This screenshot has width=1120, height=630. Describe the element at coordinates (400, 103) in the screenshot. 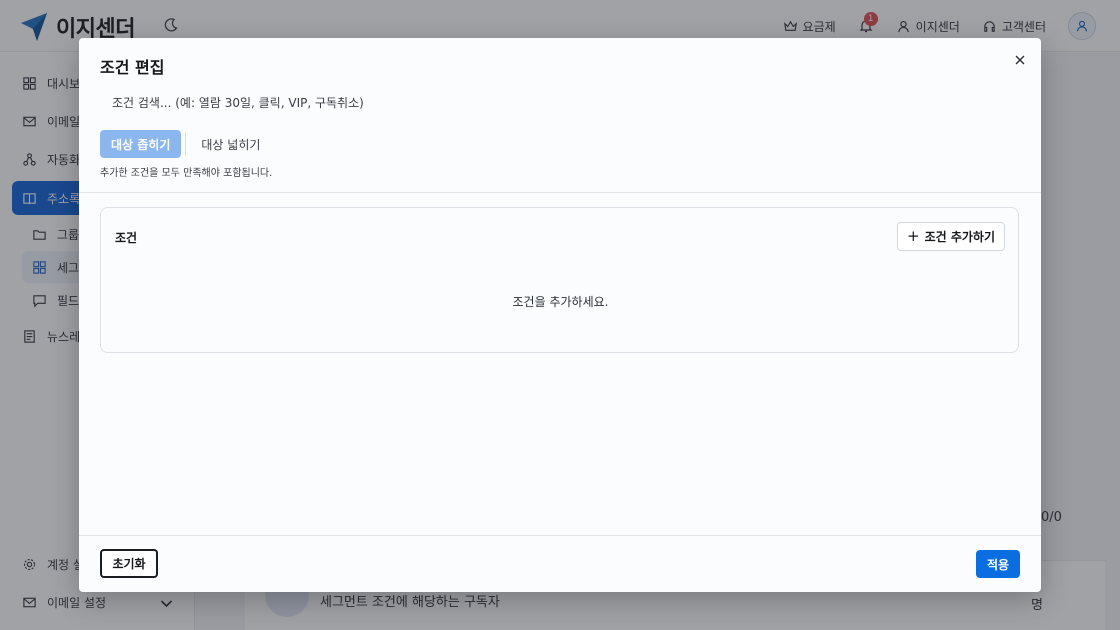

I see `condition-search-input` at that location.